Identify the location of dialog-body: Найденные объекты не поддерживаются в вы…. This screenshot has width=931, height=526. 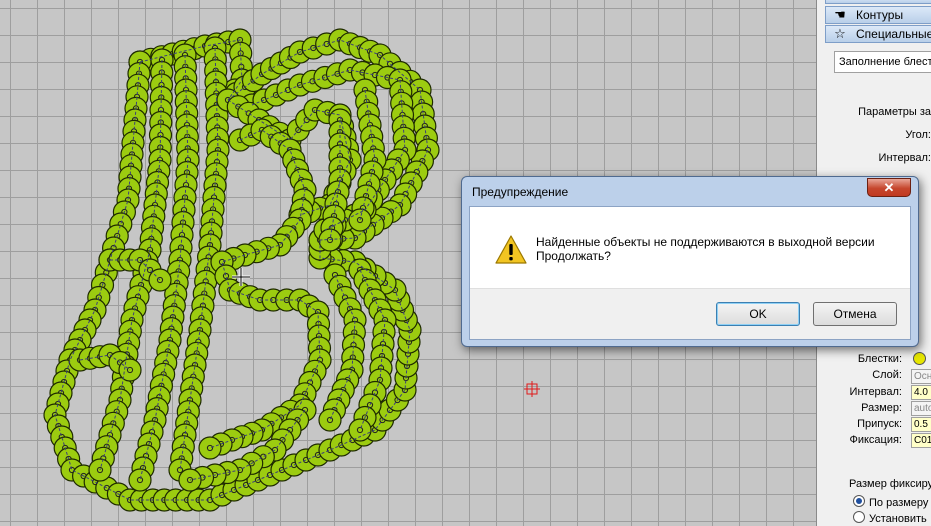
(690, 273).